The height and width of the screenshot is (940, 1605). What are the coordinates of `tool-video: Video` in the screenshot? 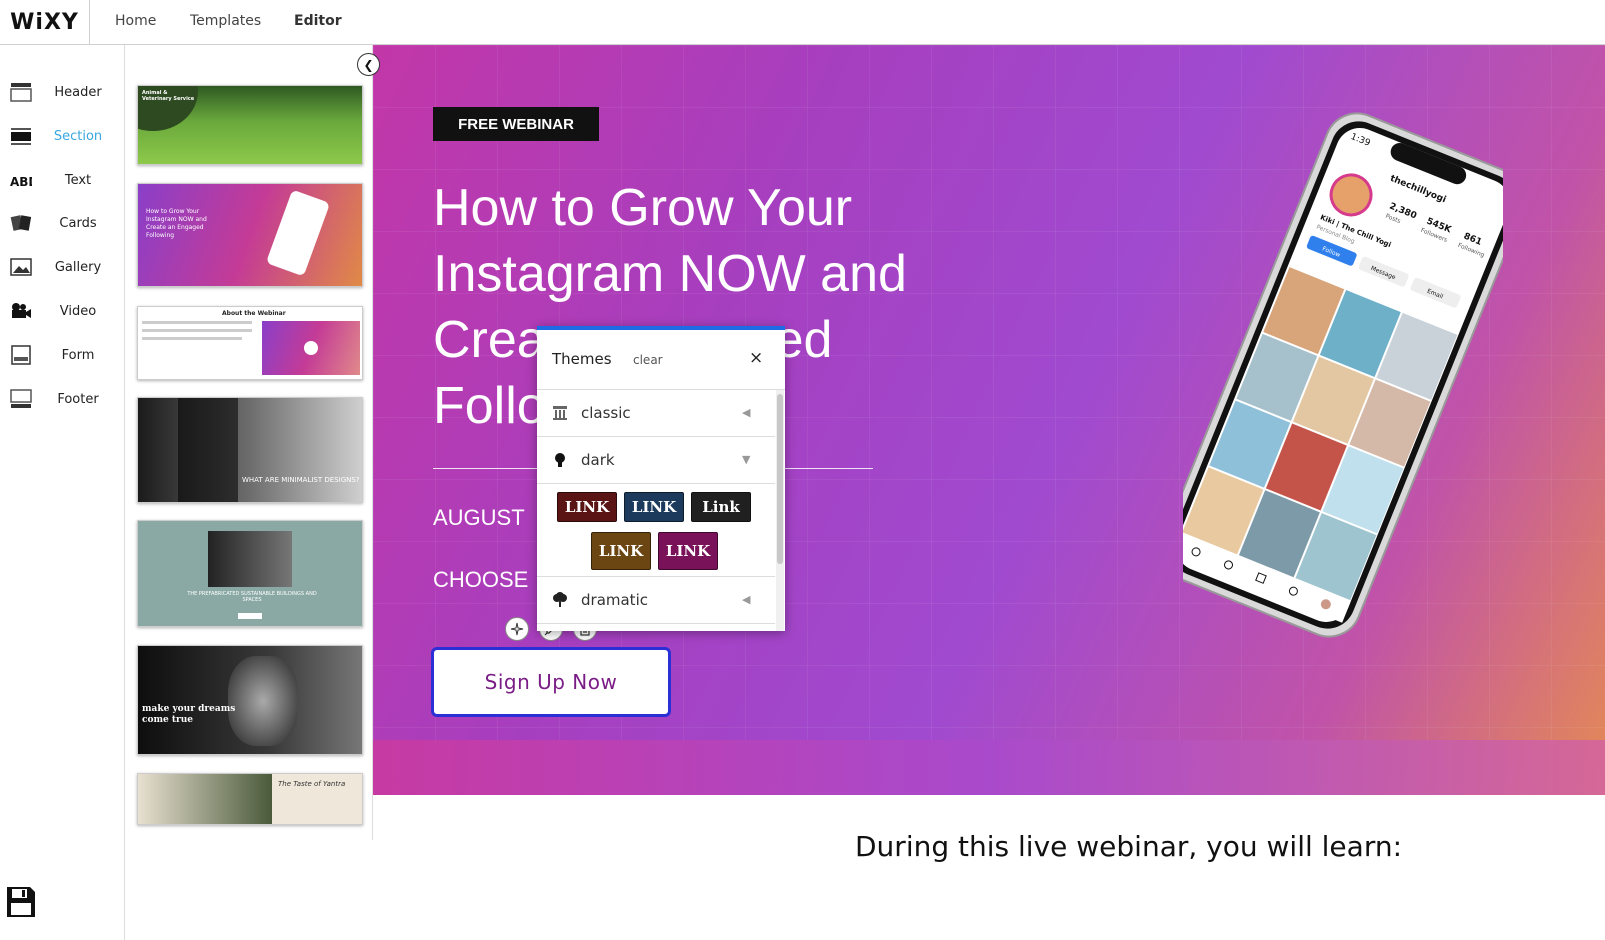 It's located at (62, 311).